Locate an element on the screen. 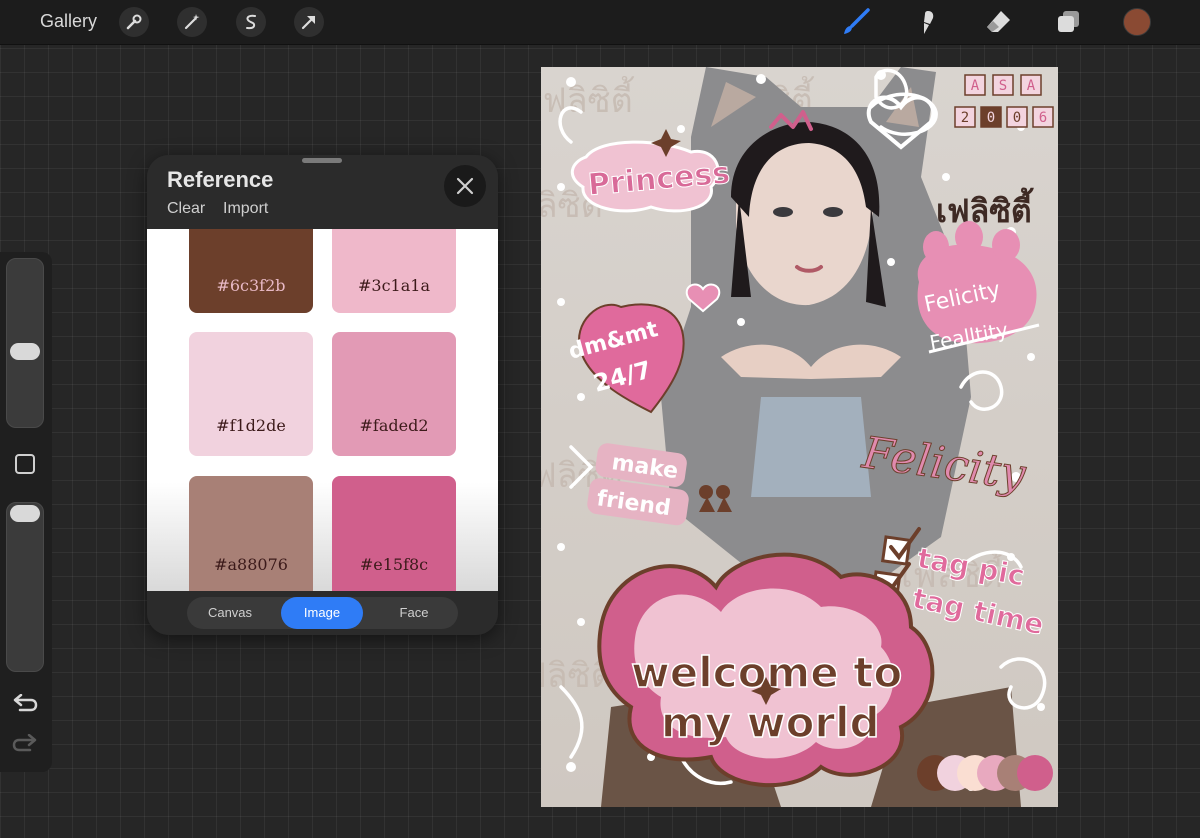  year-digit: 2 is located at coordinates (965, 118).